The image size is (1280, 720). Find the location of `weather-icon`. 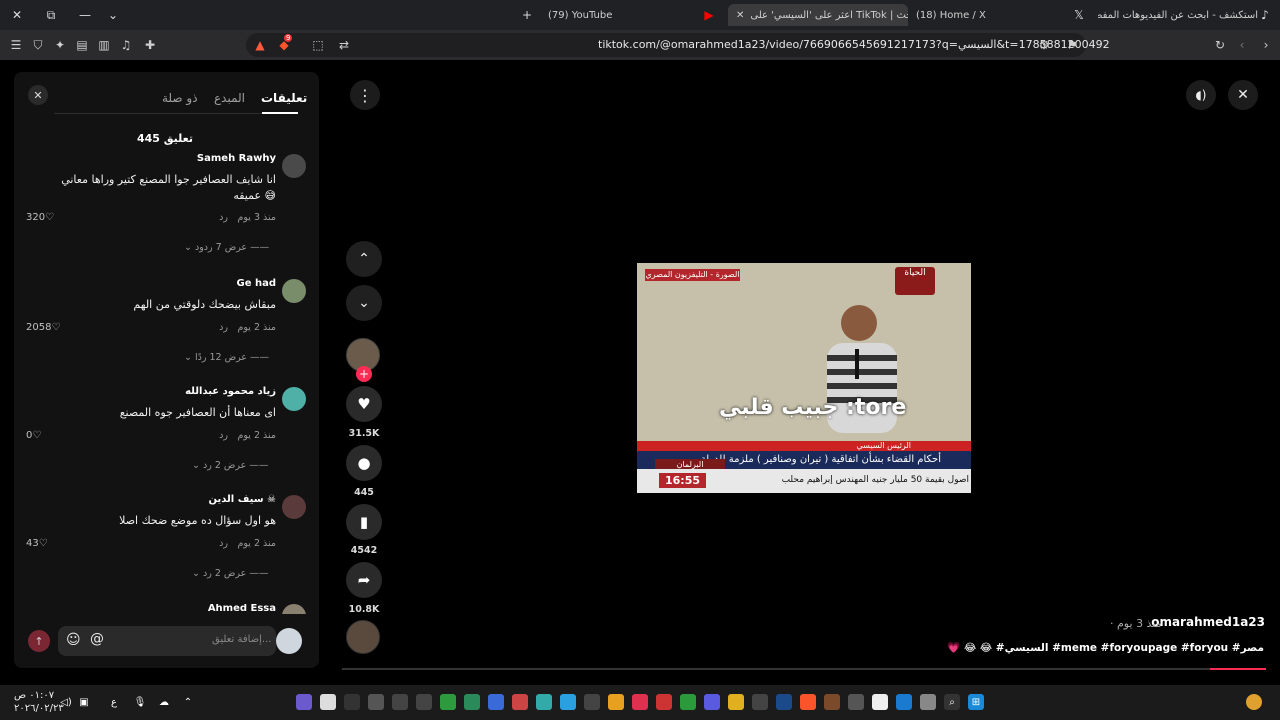

weather-icon is located at coordinates (1254, 702).